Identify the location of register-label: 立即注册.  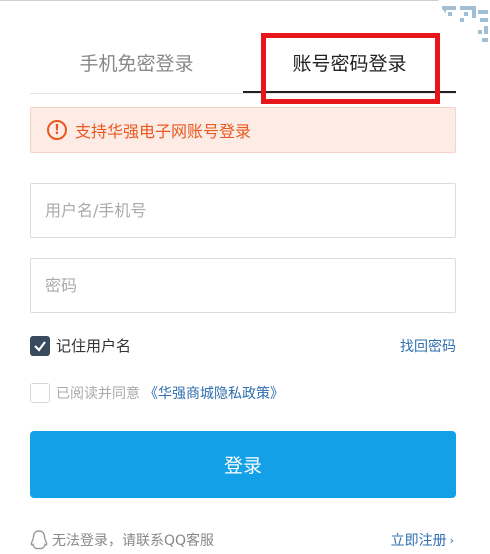
(418, 541).